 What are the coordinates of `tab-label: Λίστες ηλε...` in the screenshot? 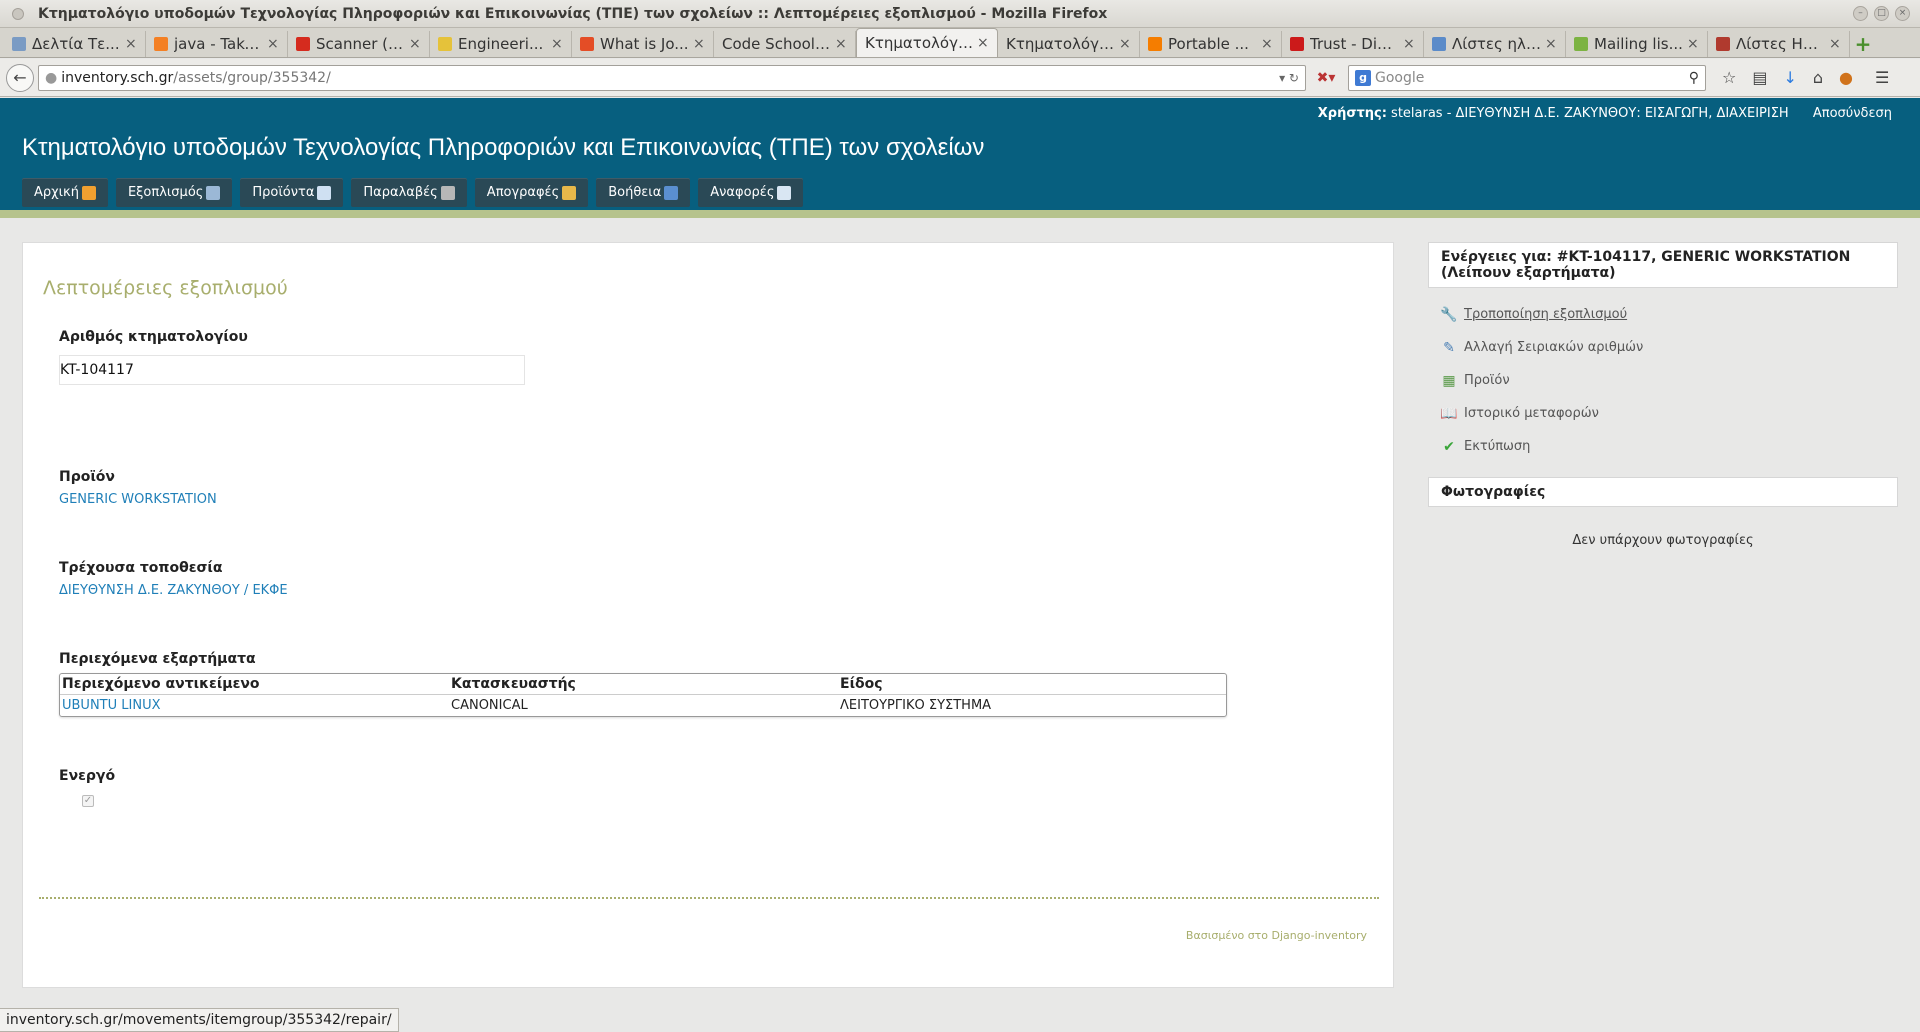 It's located at (1496, 44).